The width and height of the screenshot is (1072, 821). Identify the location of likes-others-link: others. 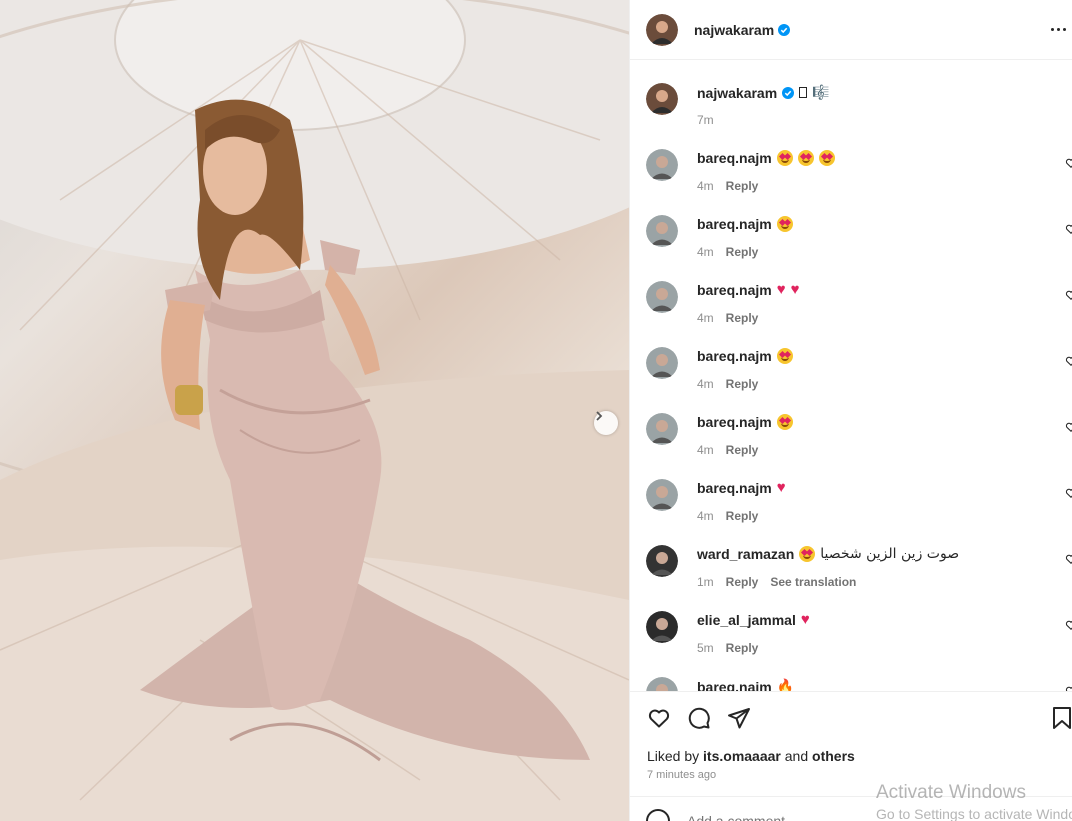
(833, 756).